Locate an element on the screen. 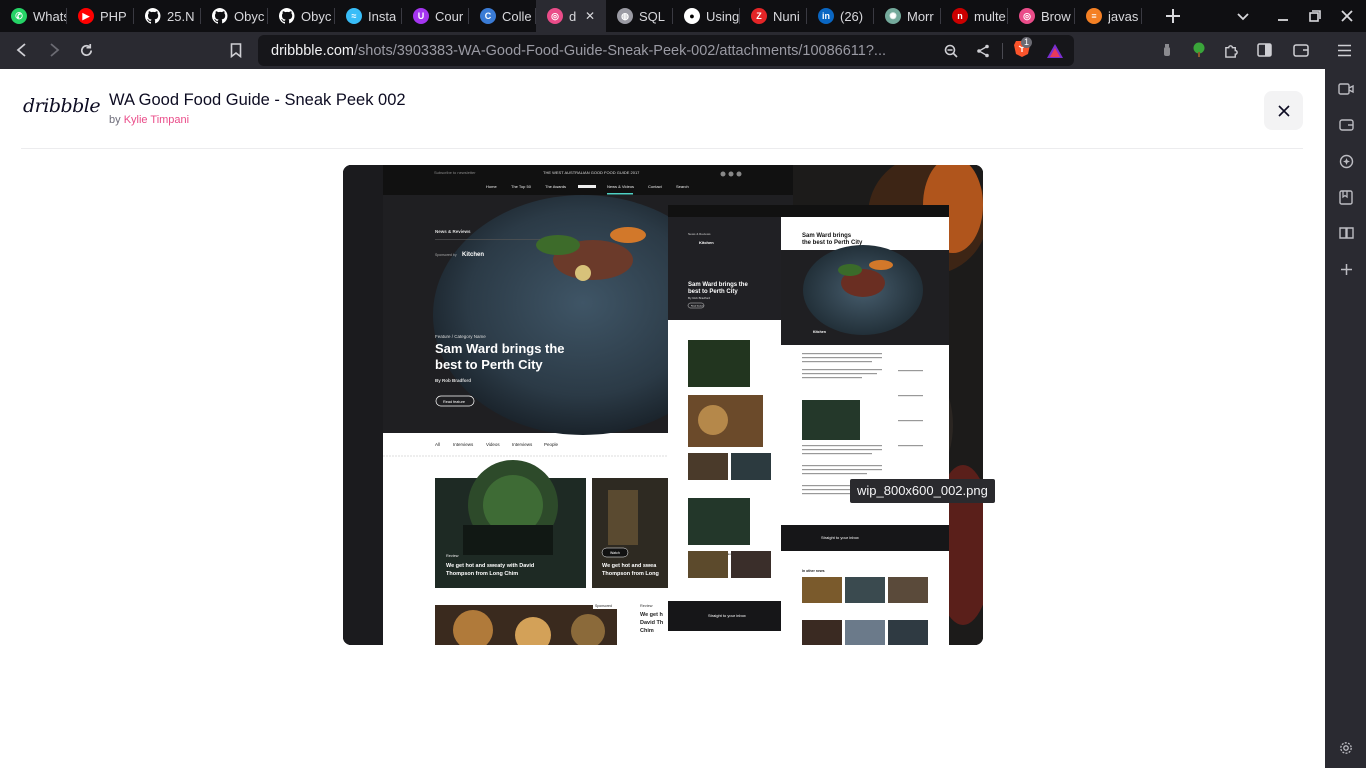 This screenshot has height=768, width=1366. window-close-button is located at coordinates (1347, 16).